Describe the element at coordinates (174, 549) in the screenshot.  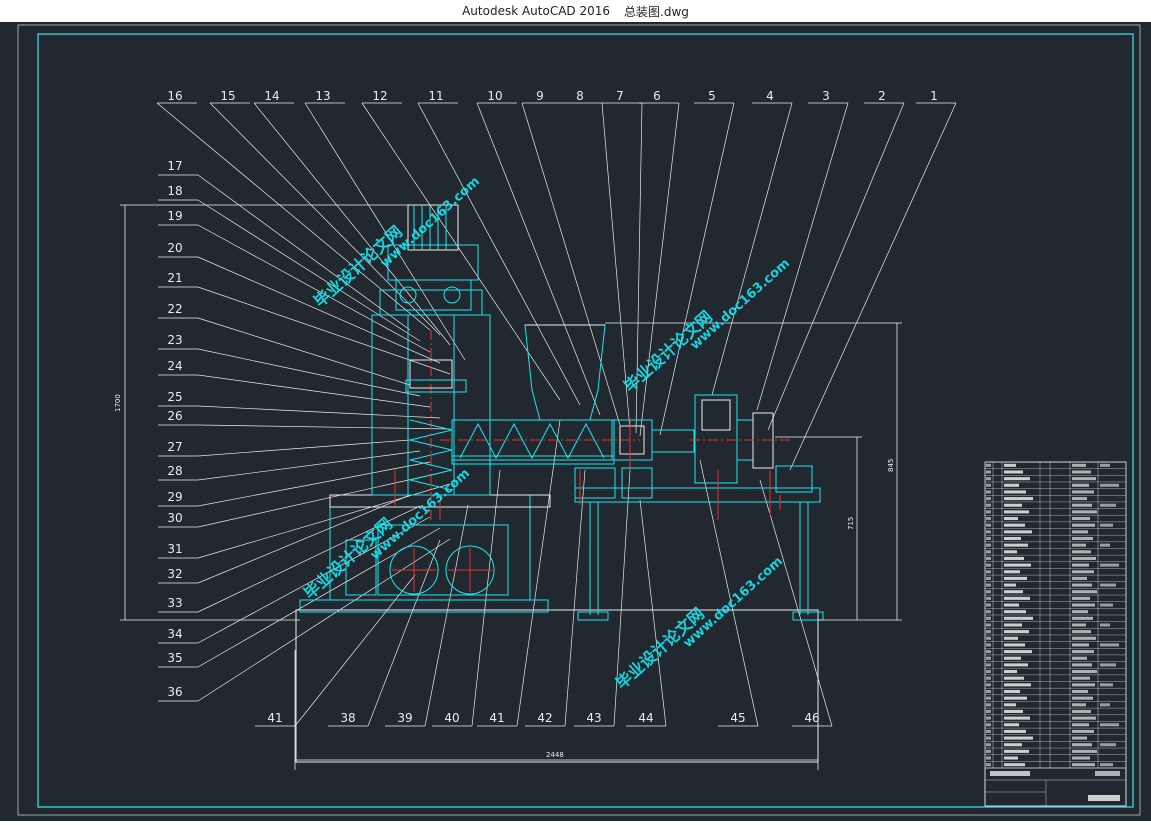
I see `callout-label: 31` at that location.